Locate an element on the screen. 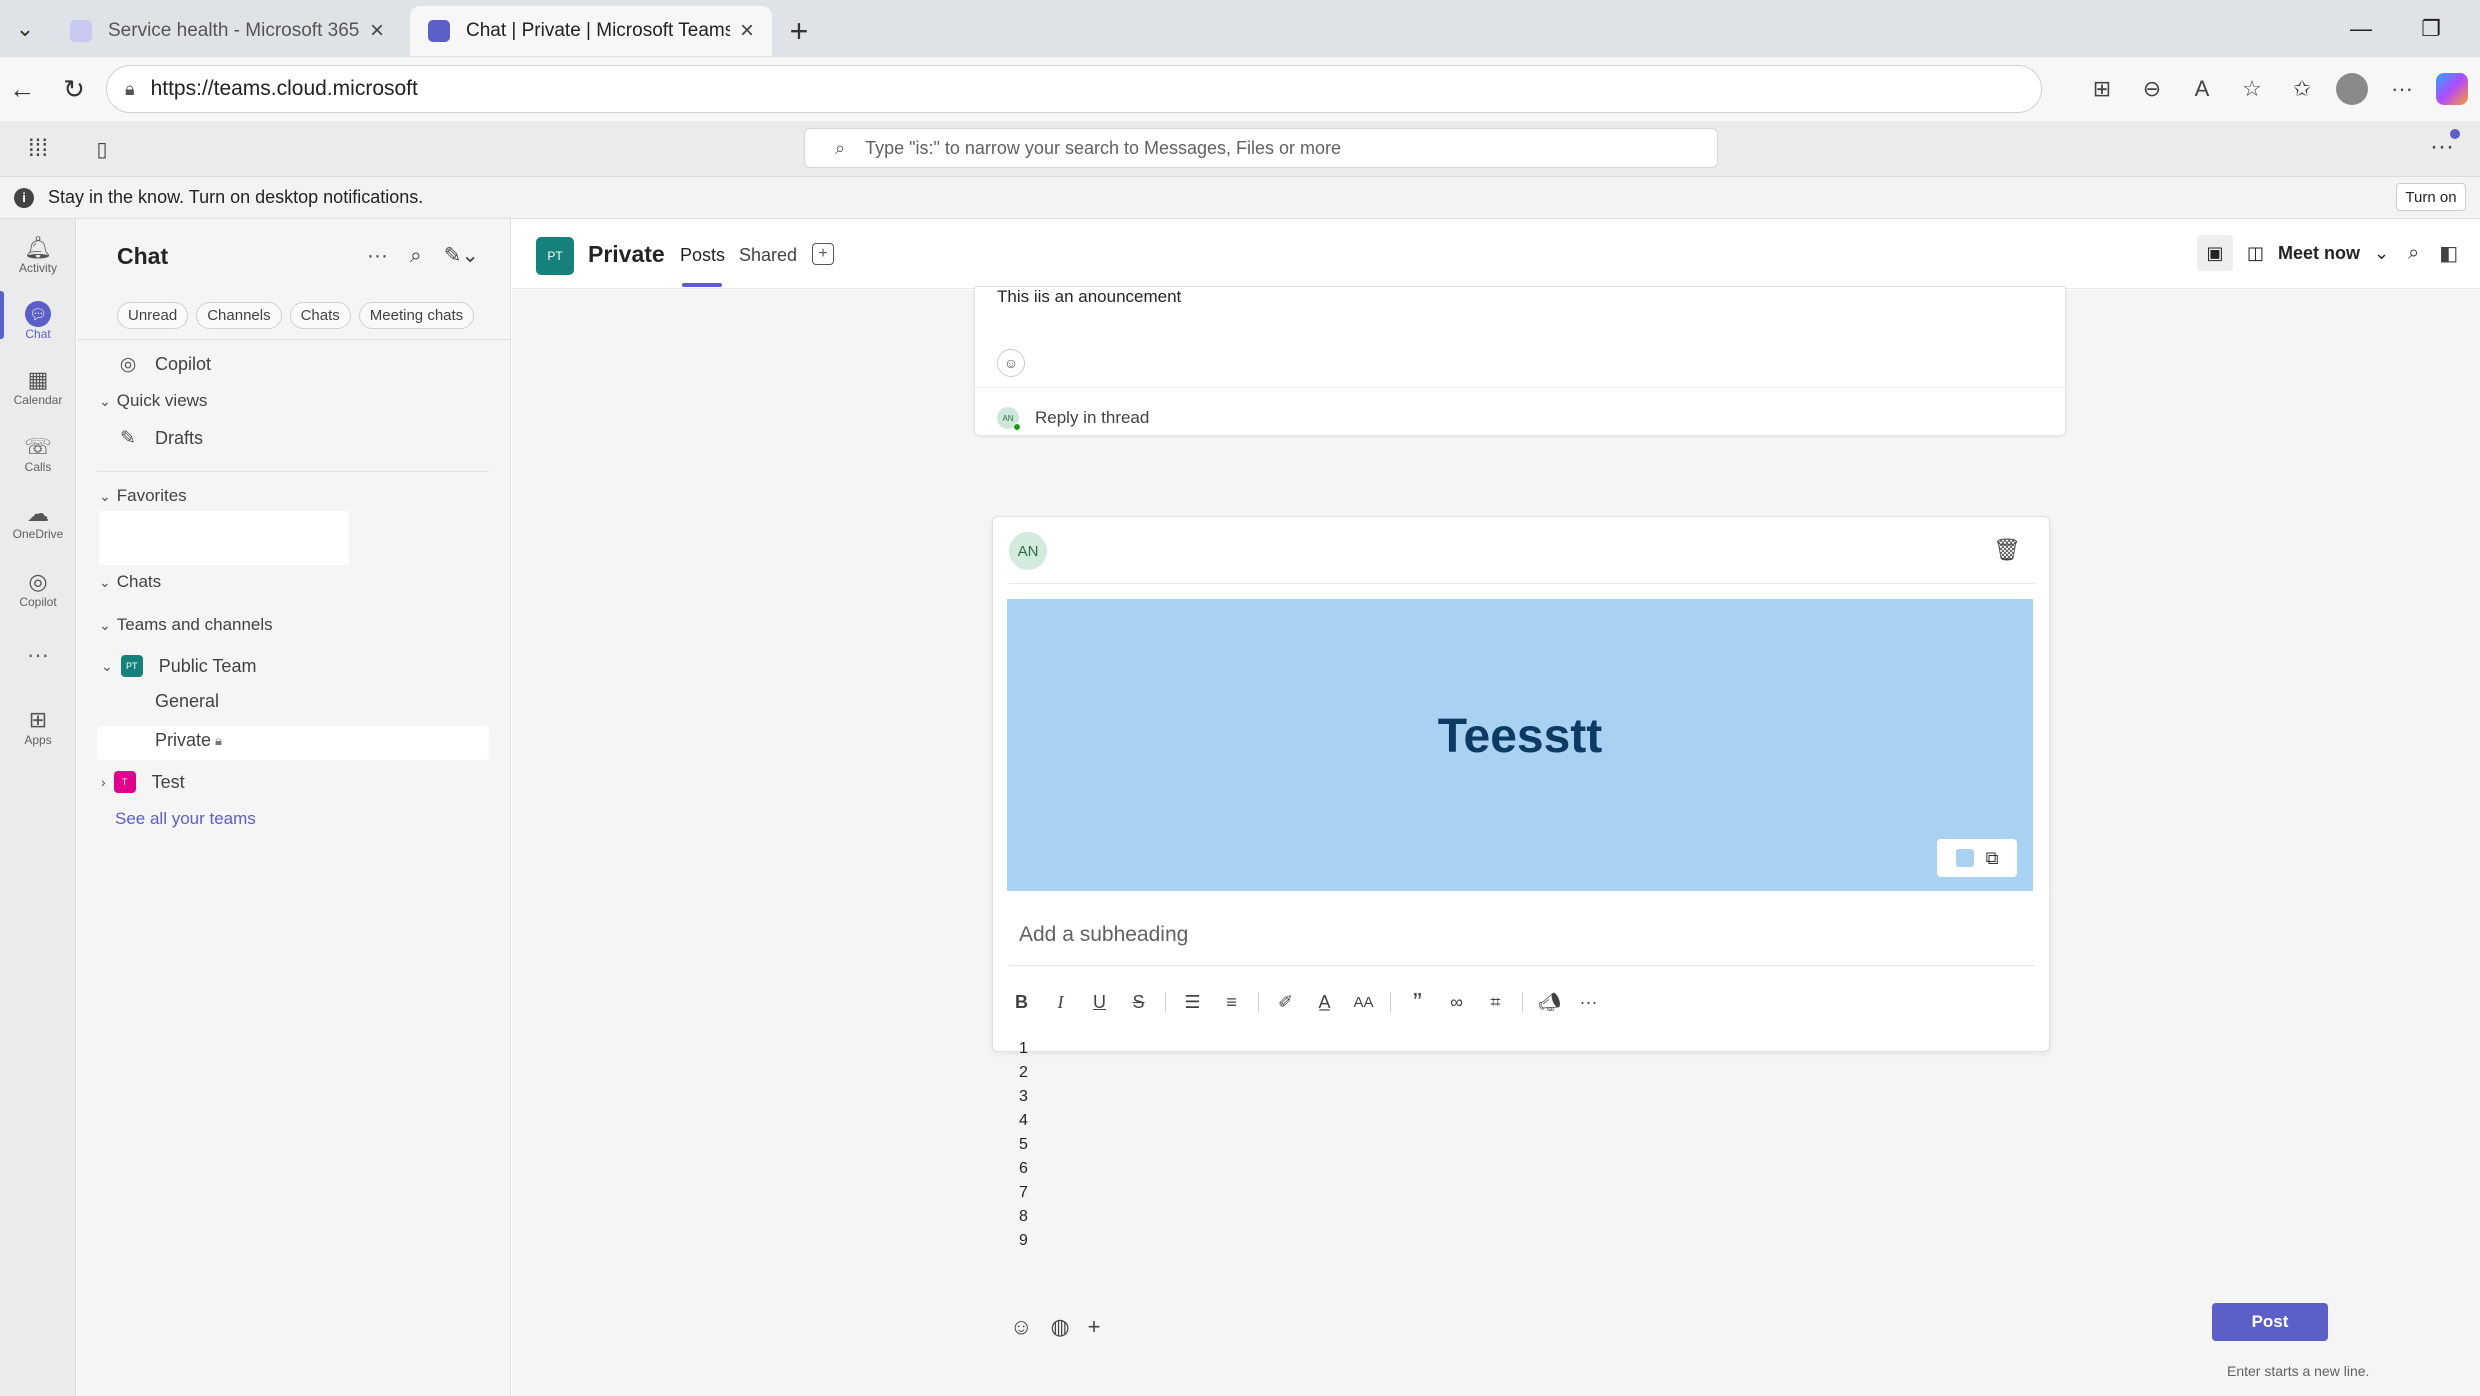 This screenshot has height=1396, width=2480. tab-posts: Posts is located at coordinates (702, 255).